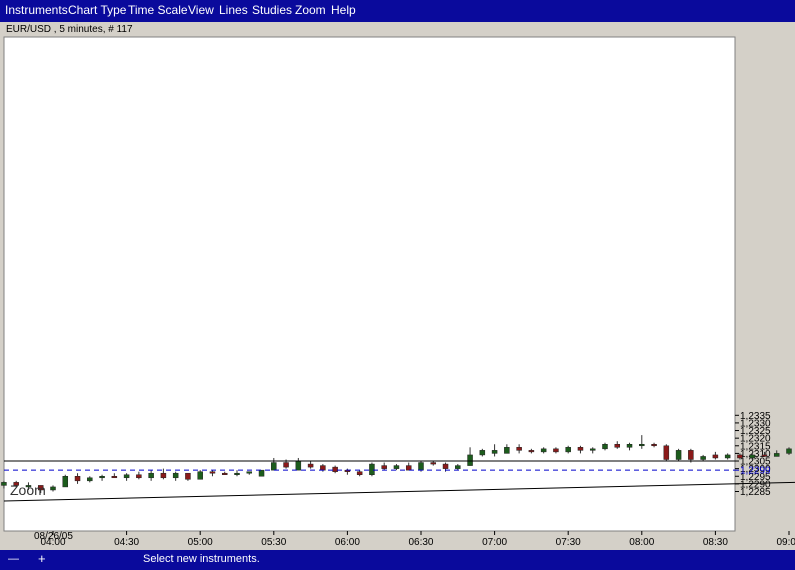 This screenshot has height=570, width=795. Describe the element at coordinates (343, 10) in the screenshot. I see `menu-help: Help` at that location.